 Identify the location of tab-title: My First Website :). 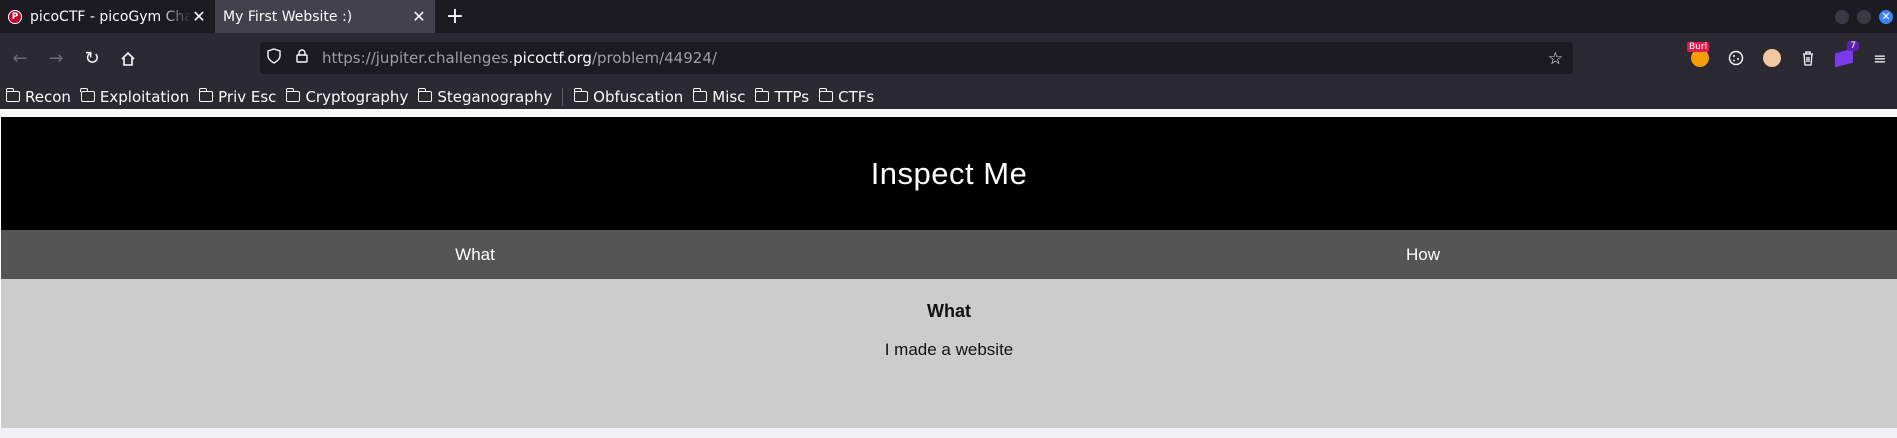
(288, 16).